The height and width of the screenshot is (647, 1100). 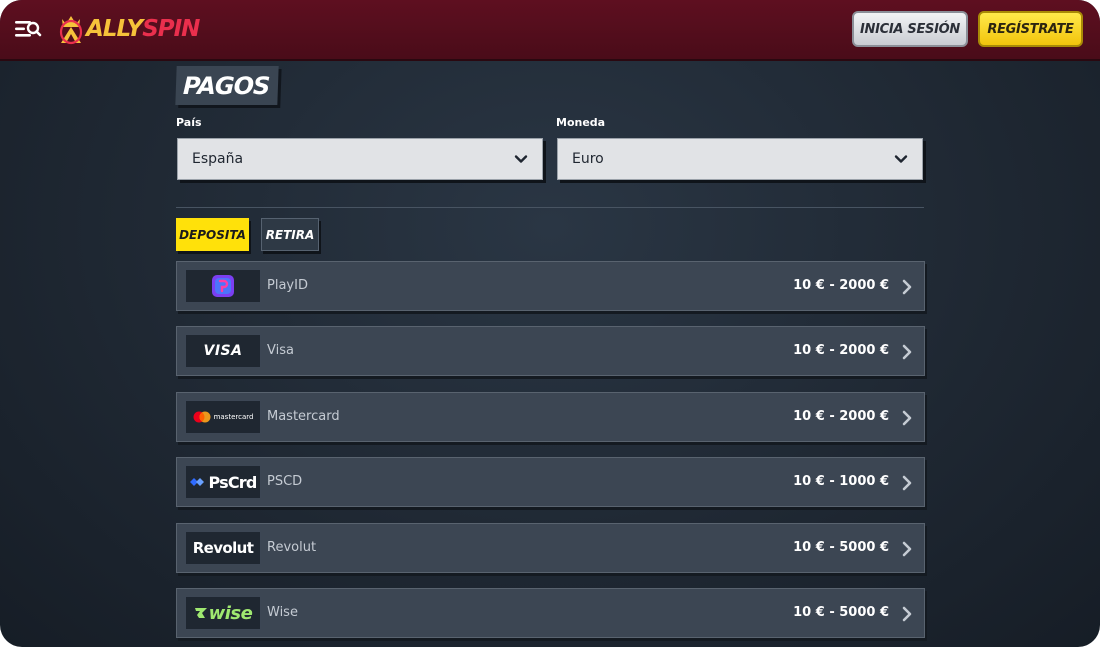 I want to click on page-title: PAGOS, so click(x=227, y=85).